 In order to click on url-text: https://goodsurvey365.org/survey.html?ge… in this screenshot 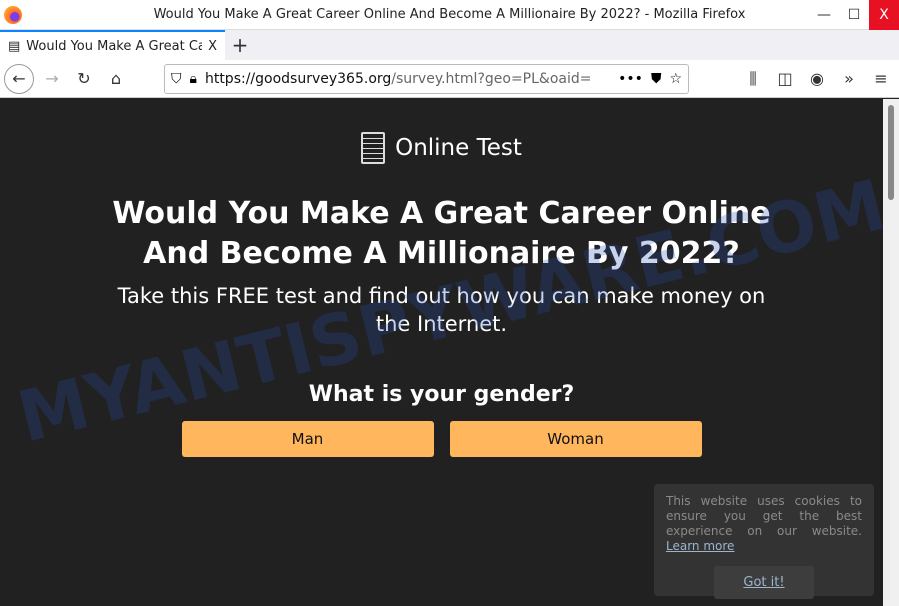, I will do `click(407, 79)`.